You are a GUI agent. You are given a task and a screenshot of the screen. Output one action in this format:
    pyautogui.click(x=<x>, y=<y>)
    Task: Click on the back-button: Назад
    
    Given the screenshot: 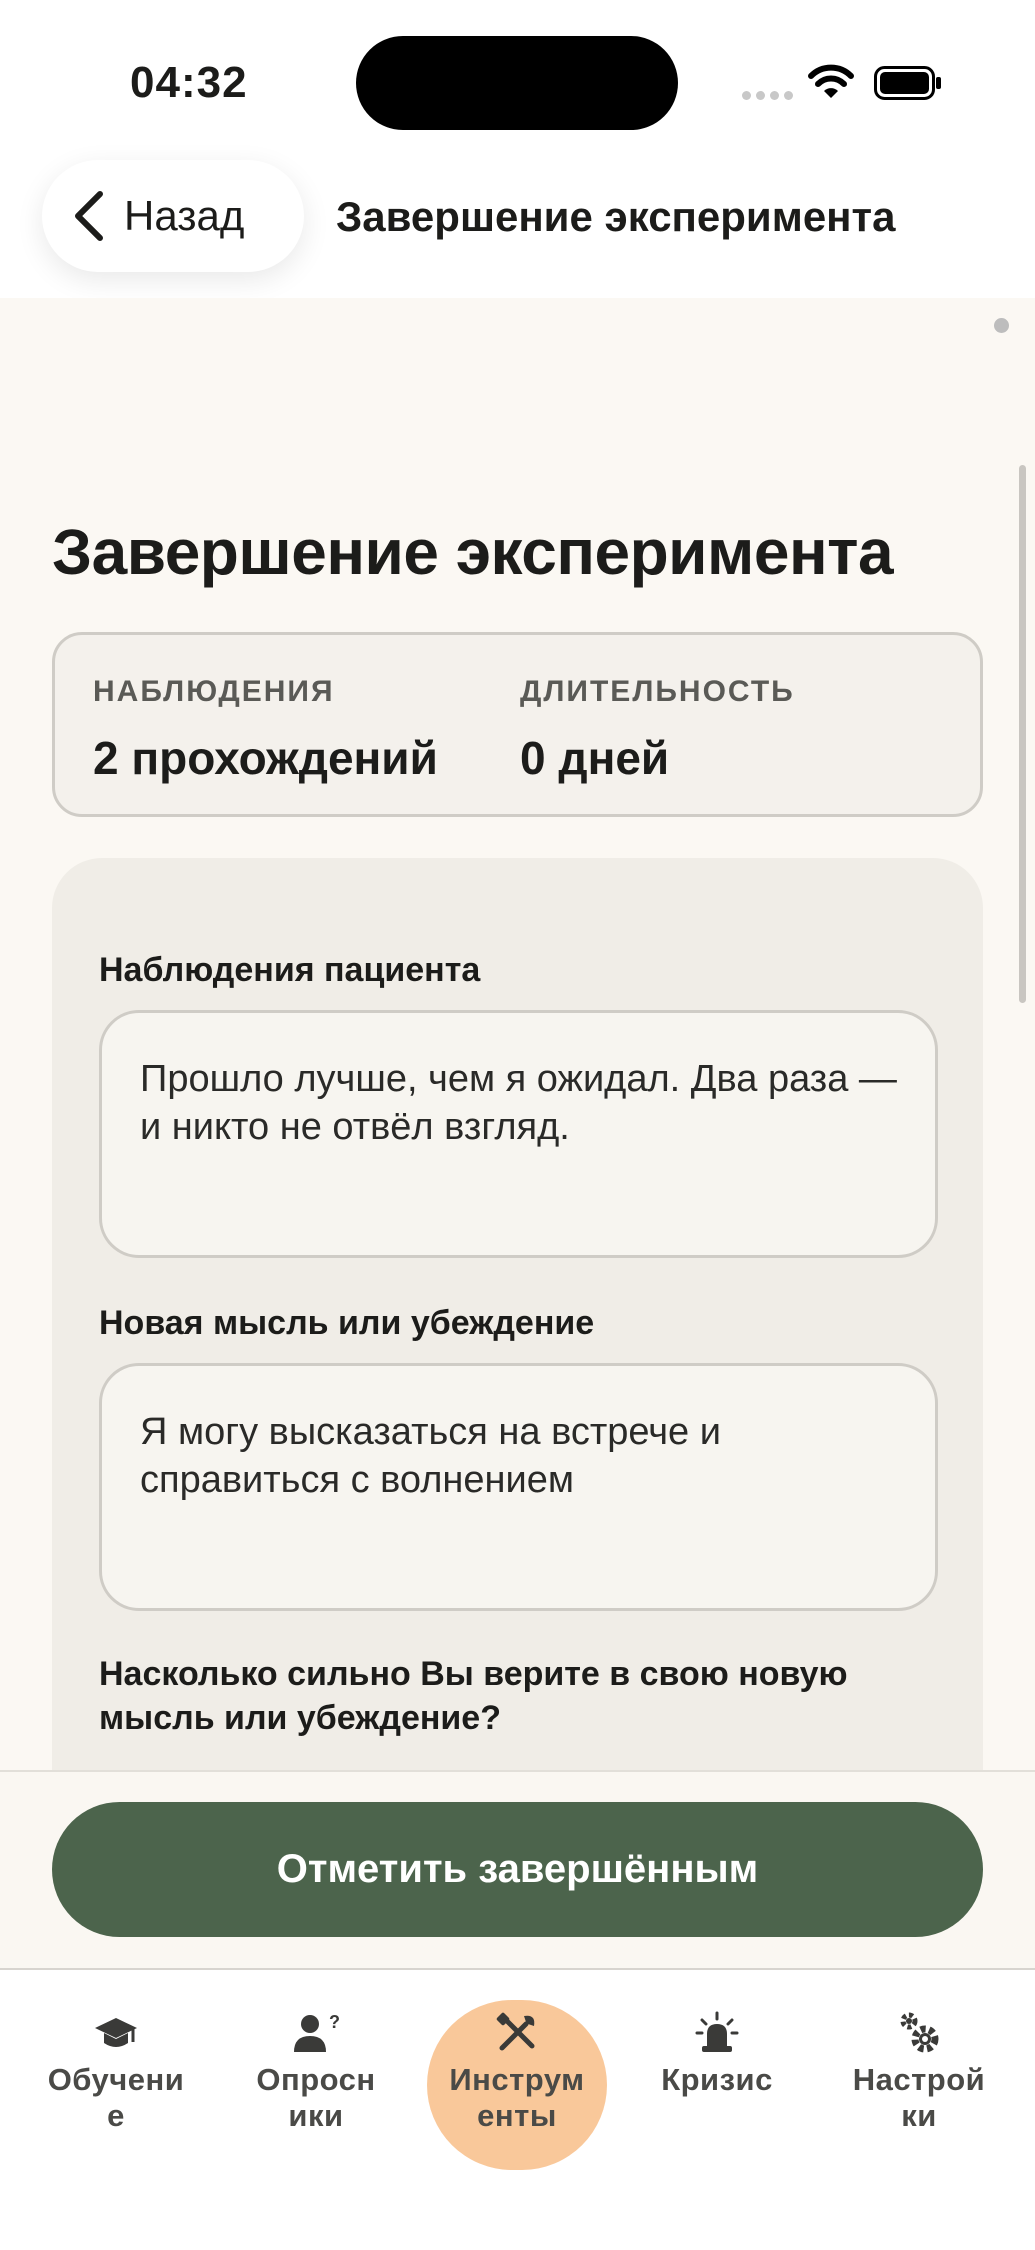 What is the action you would take?
    pyautogui.click(x=173, y=216)
    